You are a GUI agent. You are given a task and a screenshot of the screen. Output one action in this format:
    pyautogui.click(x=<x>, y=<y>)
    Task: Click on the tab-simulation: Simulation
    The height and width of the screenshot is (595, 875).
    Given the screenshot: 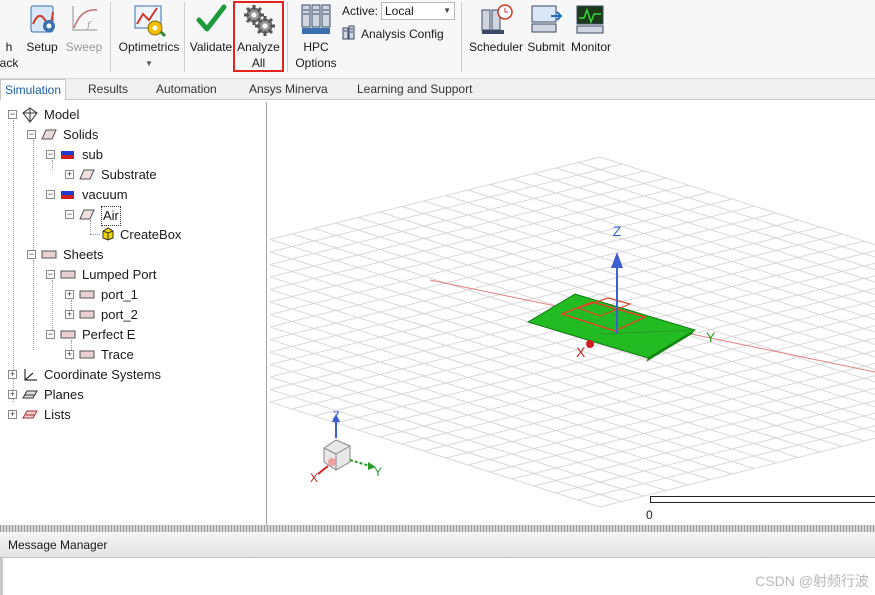 What is the action you would take?
    pyautogui.click(x=33, y=89)
    